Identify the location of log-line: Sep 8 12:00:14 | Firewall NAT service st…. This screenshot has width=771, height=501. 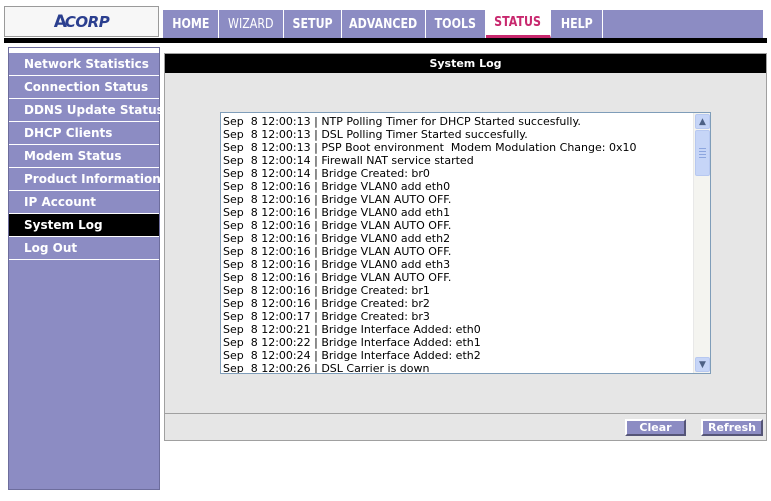
(348, 160).